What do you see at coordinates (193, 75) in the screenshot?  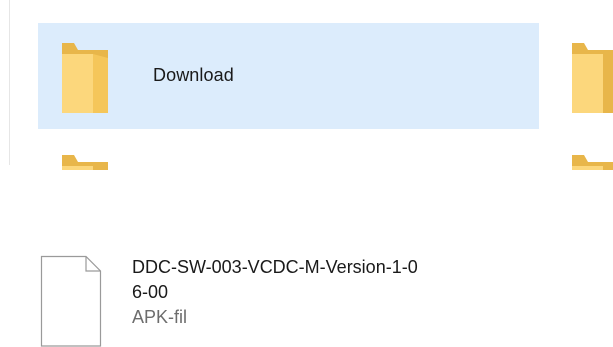 I see `folder-label: Download` at bounding box center [193, 75].